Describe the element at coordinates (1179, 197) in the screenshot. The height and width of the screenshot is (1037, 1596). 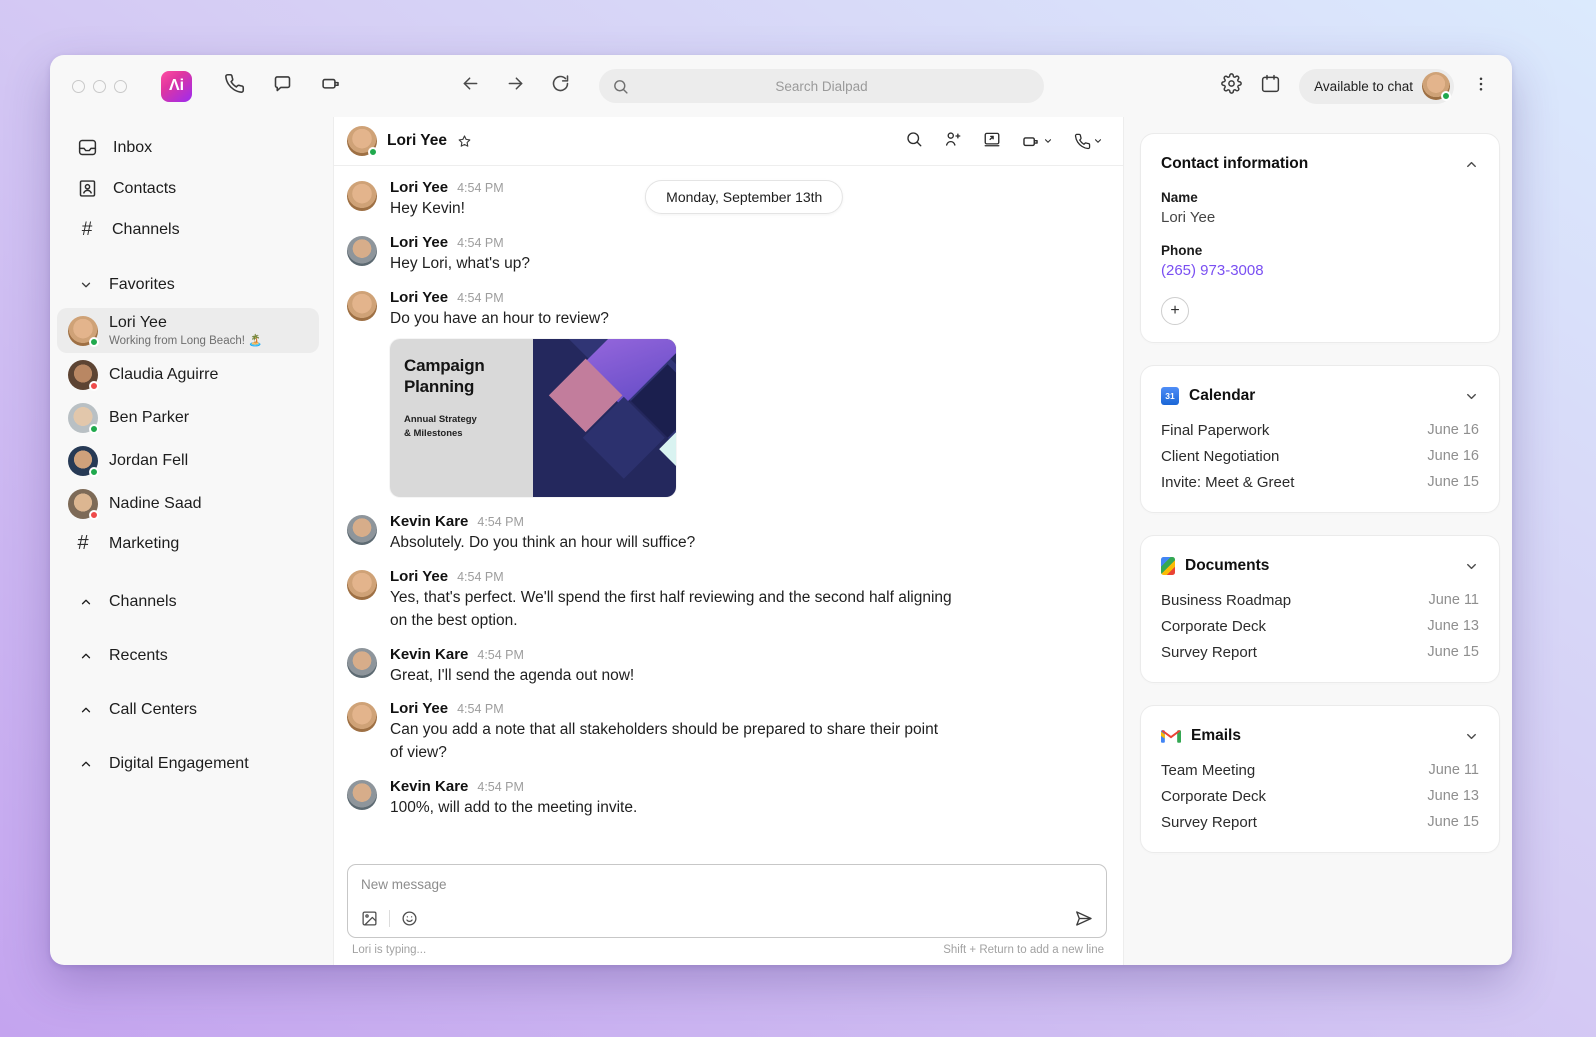
I see `name-field-label: Name` at that location.